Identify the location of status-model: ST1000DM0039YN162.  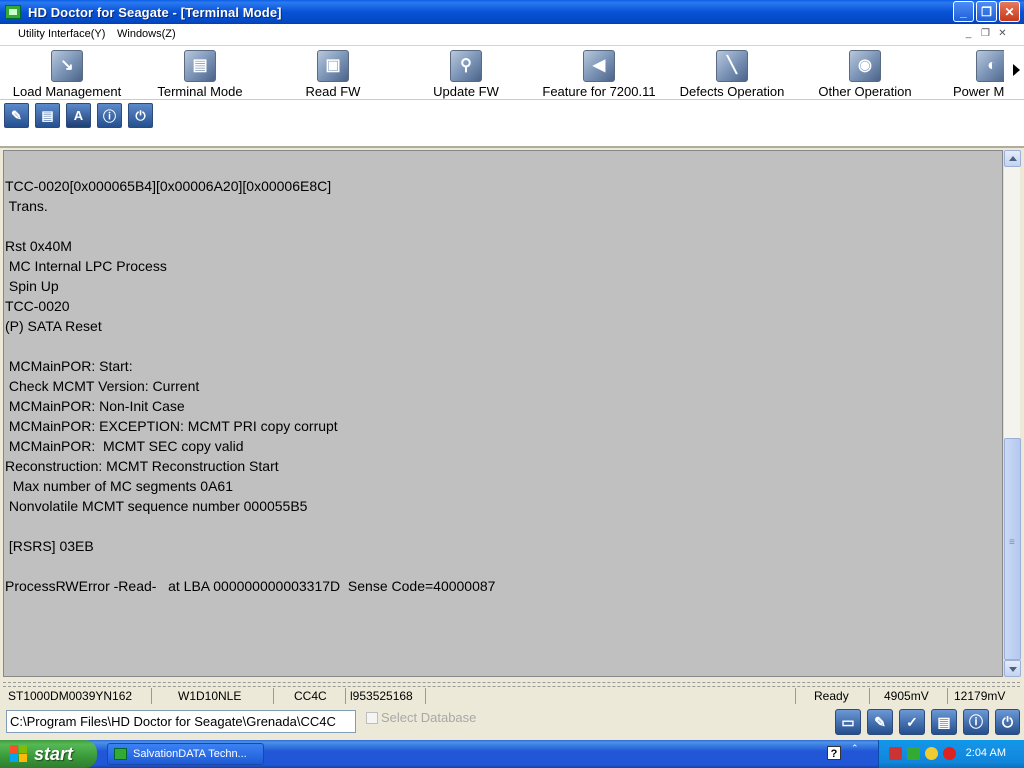
(78, 696).